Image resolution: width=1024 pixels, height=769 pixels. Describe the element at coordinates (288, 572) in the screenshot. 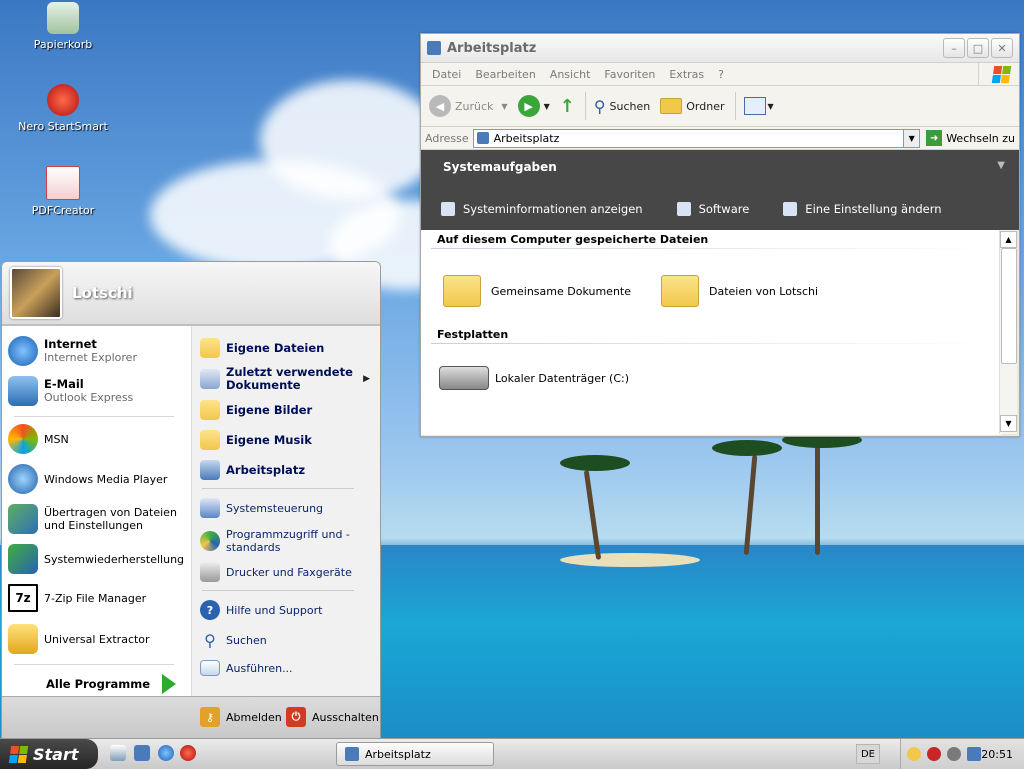

I see `setting-printers: Drucker und Faxgeräte` at that location.